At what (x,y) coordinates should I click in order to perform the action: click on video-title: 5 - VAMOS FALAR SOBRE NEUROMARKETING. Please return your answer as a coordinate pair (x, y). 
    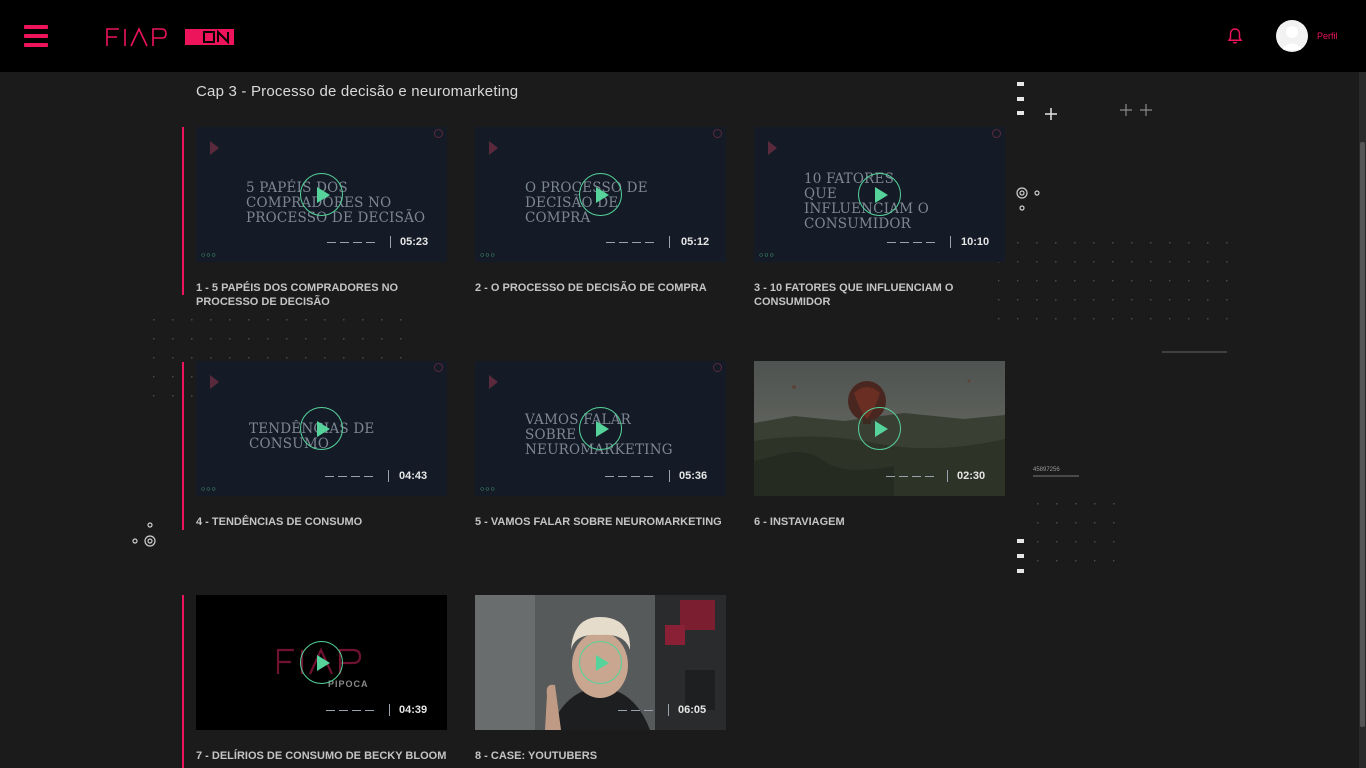
    Looking at the image, I should click on (600, 522).